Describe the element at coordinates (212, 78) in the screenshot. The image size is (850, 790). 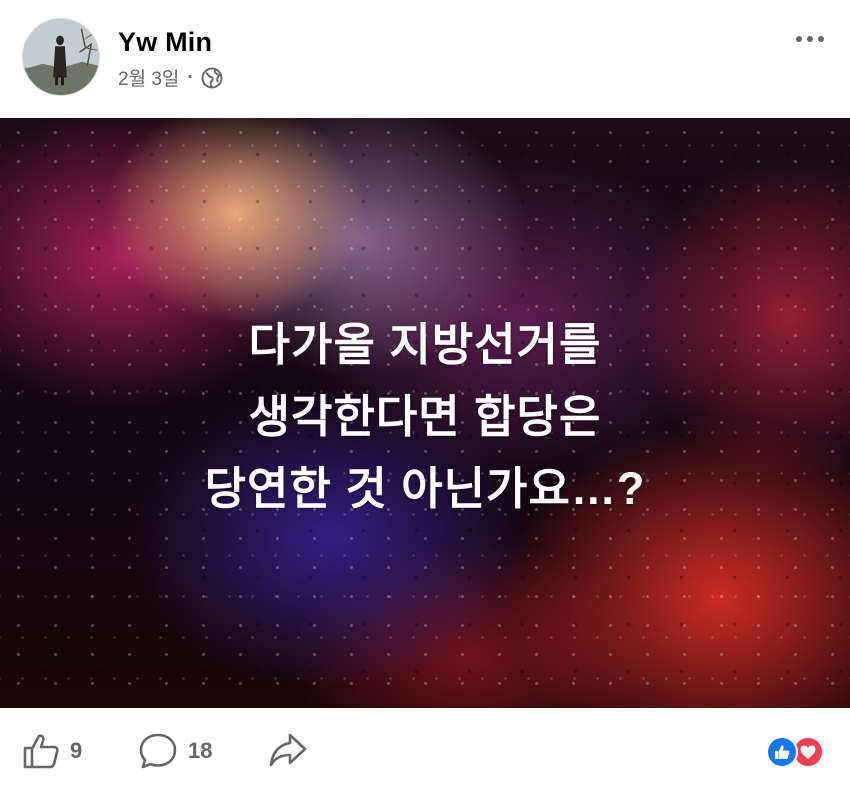
I see `globe-icon` at that location.